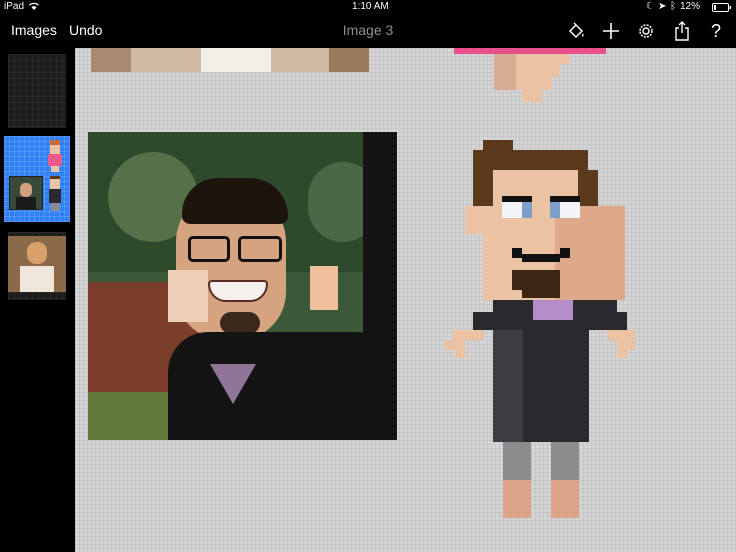 This screenshot has height=552, width=736. What do you see at coordinates (55, 157) in the screenshot?
I see `thumbnail-pixel-girl` at bounding box center [55, 157].